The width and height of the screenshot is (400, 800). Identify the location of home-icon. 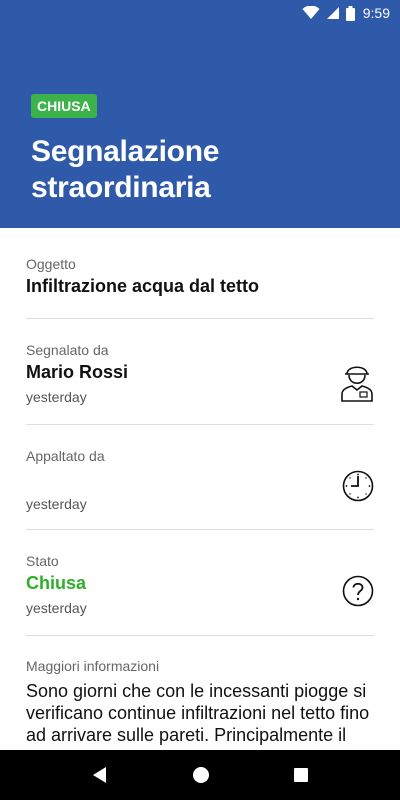
(201, 775).